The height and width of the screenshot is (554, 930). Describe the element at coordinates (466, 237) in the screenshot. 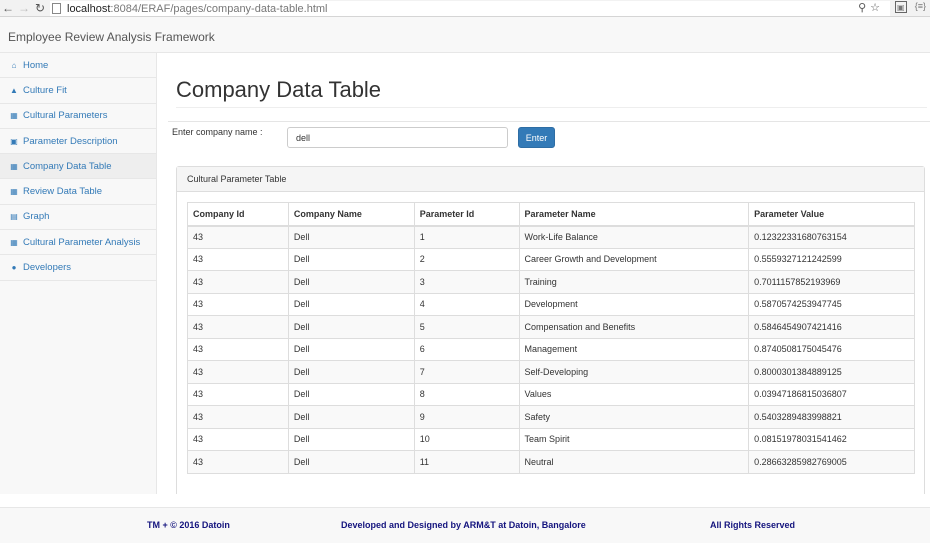

I see `table-cell: 1` at that location.